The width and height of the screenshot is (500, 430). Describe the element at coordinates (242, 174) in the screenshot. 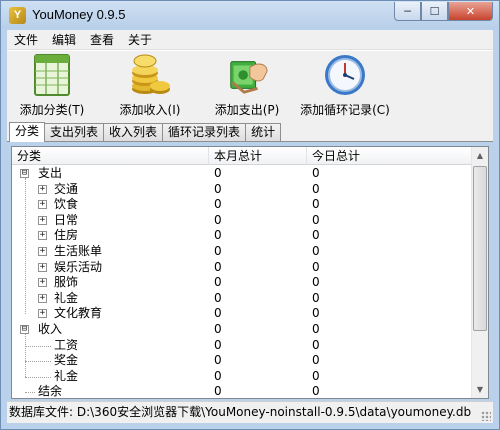

I see `tree-group-row: ⊟ 支出 0 0` at that location.